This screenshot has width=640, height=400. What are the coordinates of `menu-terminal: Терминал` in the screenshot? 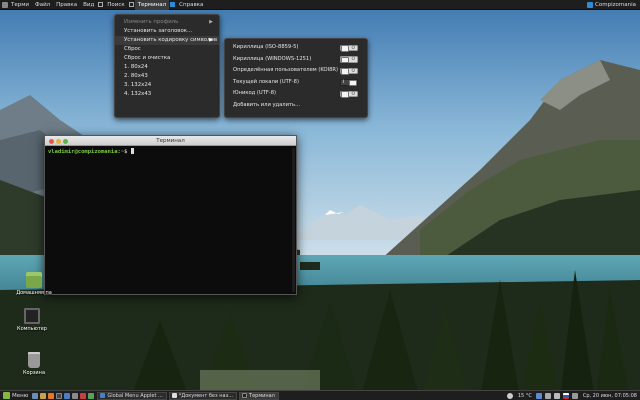 It's located at (152, 5).